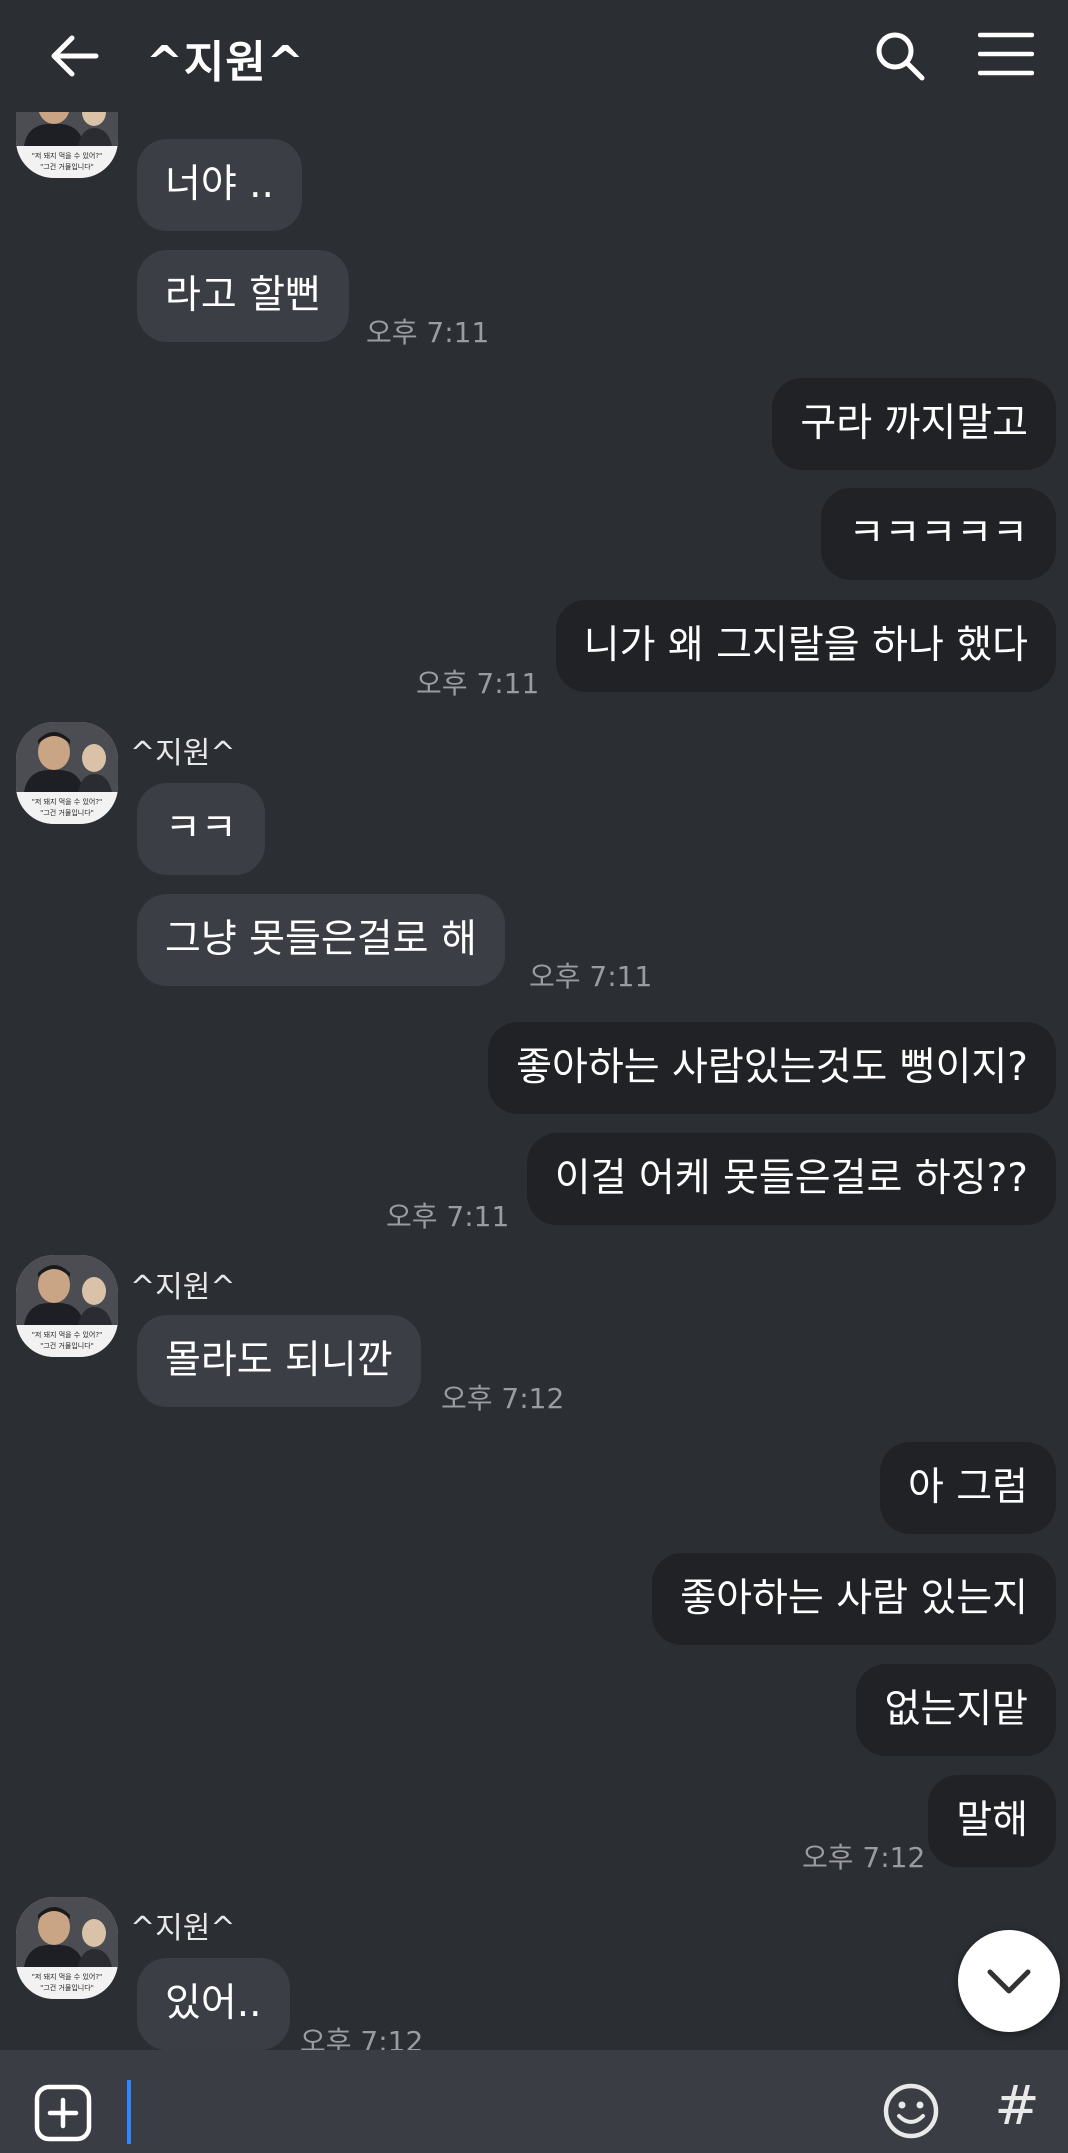  I want to click on outgoing-message: 이걸 어케 못들은걸로 하징??, so click(791, 1179).